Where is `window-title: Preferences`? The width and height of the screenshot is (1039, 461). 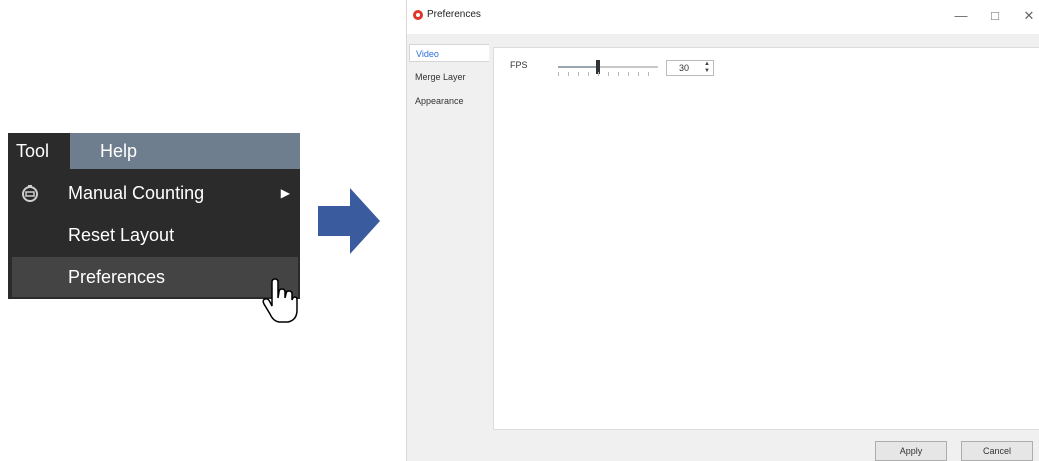 window-title: Preferences is located at coordinates (454, 14).